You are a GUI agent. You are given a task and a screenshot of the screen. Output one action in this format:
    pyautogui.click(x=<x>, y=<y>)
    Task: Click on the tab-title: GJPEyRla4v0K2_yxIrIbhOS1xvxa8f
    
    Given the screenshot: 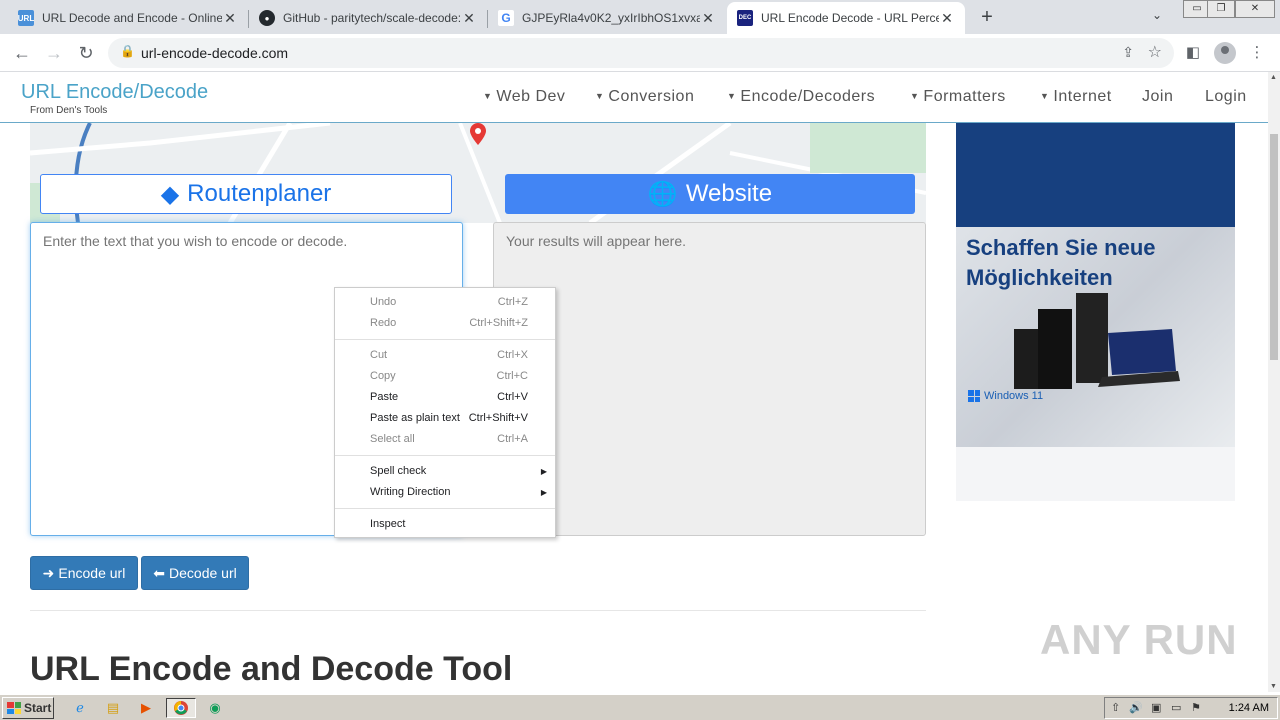 What is the action you would take?
    pyautogui.click(x=611, y=18)
    